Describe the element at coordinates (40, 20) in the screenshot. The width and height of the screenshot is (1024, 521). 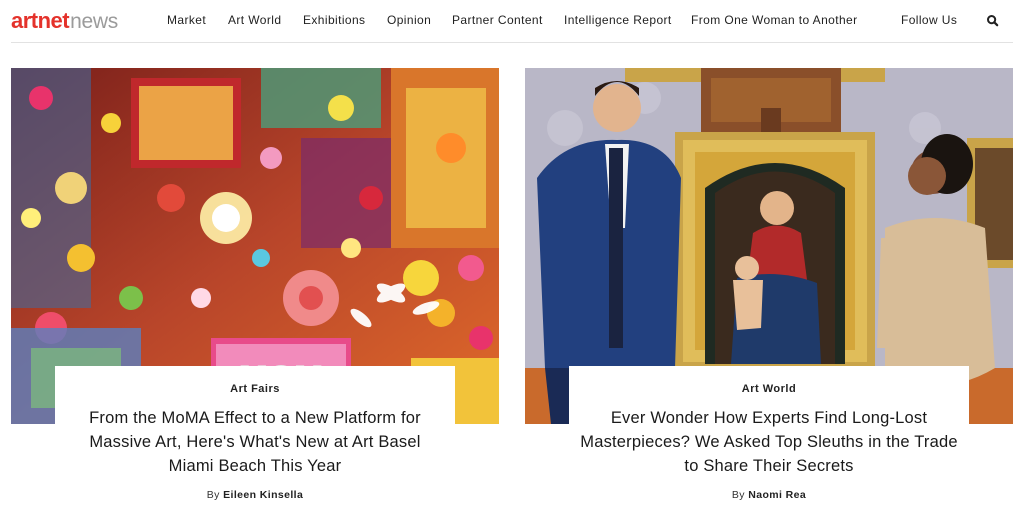
I see `logo-artnet-text: artnet` at that location.